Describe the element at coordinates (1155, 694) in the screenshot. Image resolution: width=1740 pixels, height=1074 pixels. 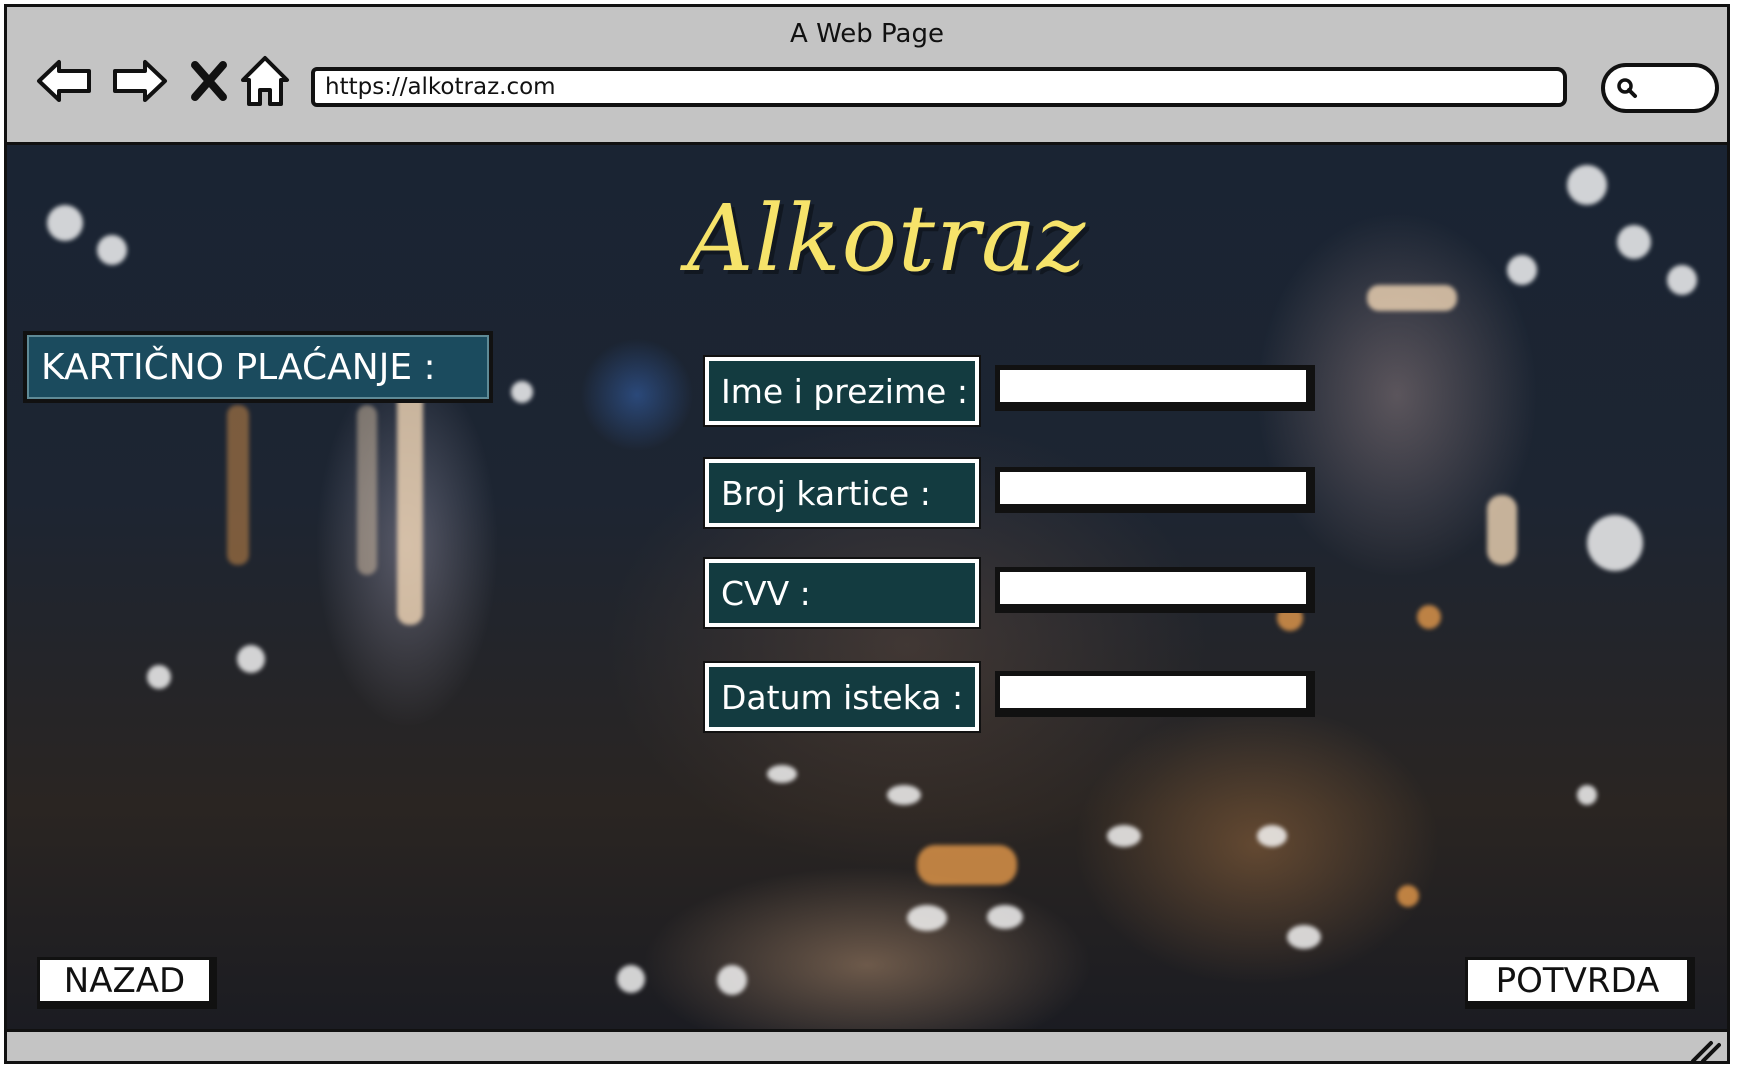
I see `expiry-date-input` at that location.